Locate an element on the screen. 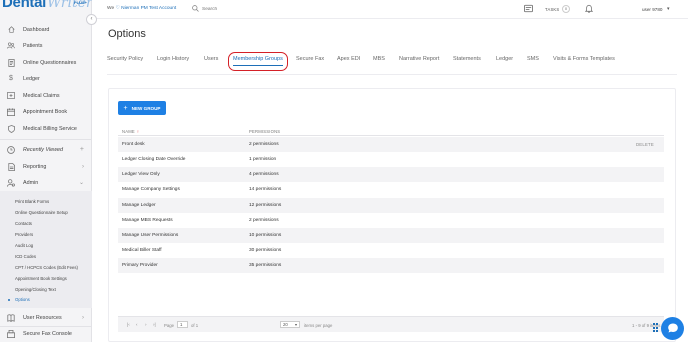 The height and width of the screenshot is (342, 688). sidebar-item-medical-billing-service: Medical Billing Service is located at coordinates (46, 128).